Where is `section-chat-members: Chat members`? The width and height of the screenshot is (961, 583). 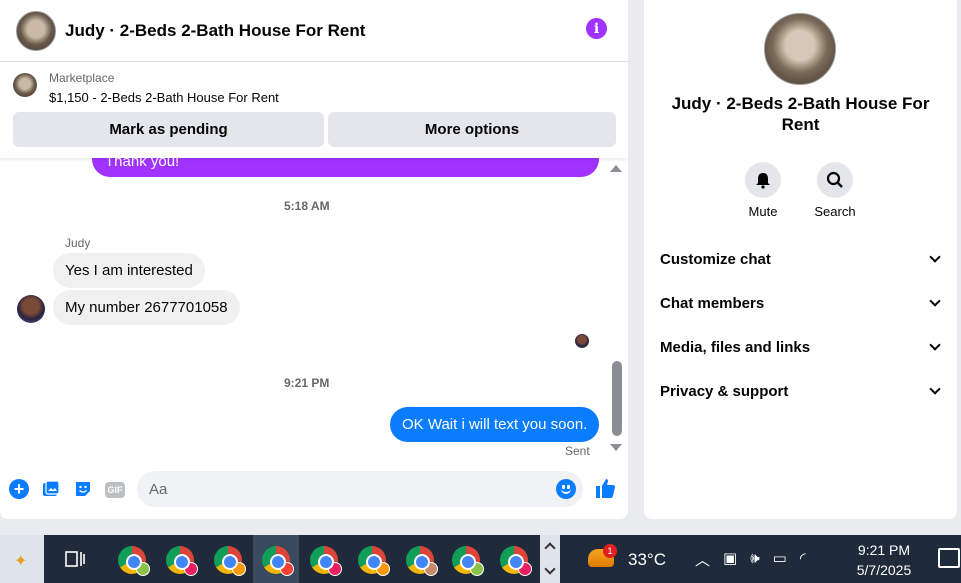 section-chat-members: Chat members is located at coordinates (802, 303).